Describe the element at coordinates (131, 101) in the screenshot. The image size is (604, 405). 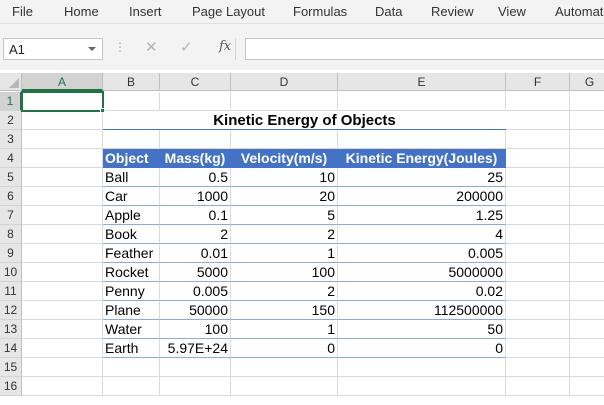
I see `cell-b1` at that location.